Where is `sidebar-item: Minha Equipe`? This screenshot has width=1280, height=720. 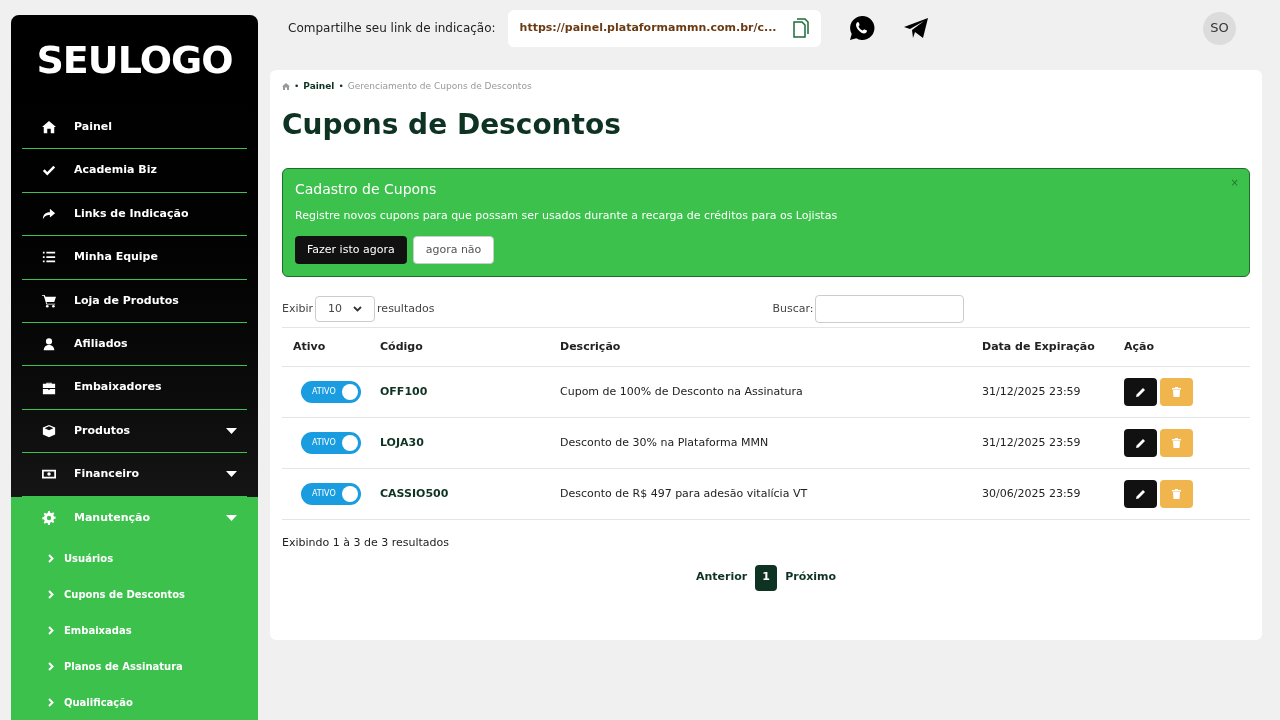
sidebar-item: Minha Equipe is located at coordinates (134, 258).